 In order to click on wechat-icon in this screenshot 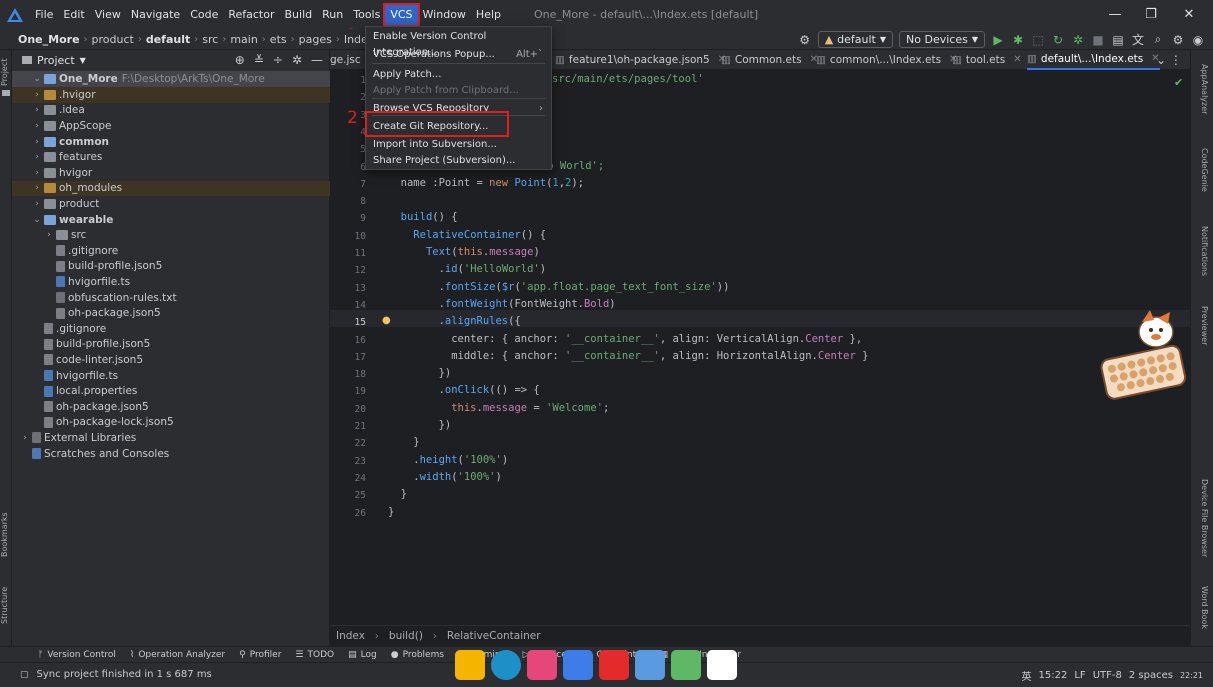, I will do `click(686, 665)`.